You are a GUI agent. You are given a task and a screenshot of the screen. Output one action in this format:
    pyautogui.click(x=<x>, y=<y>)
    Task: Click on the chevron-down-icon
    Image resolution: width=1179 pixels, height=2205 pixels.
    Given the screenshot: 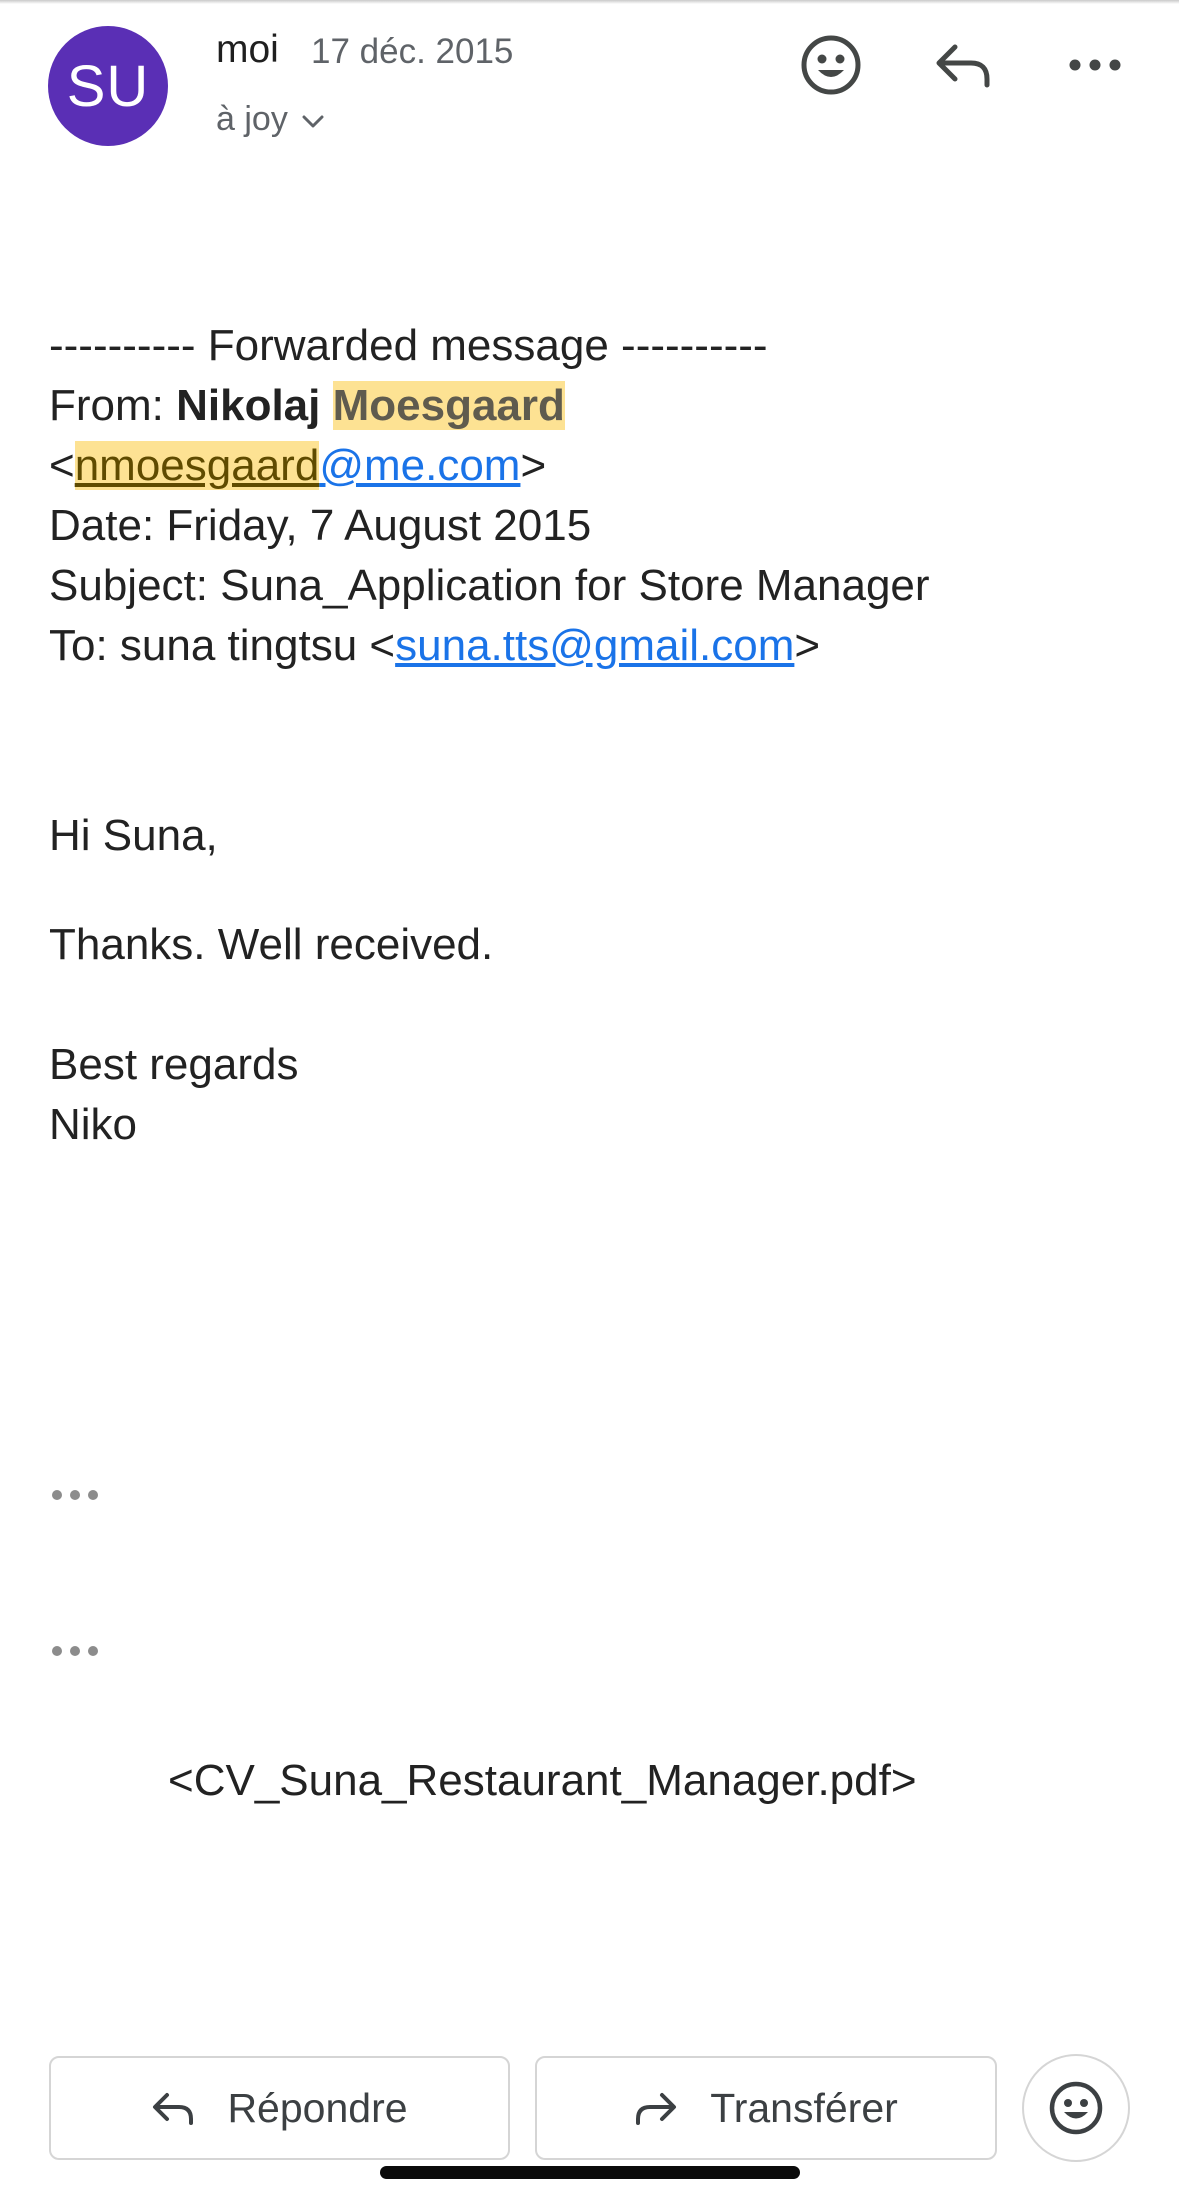 What is the action you would take?
    pyautogui.click(x=313, y=121)
    